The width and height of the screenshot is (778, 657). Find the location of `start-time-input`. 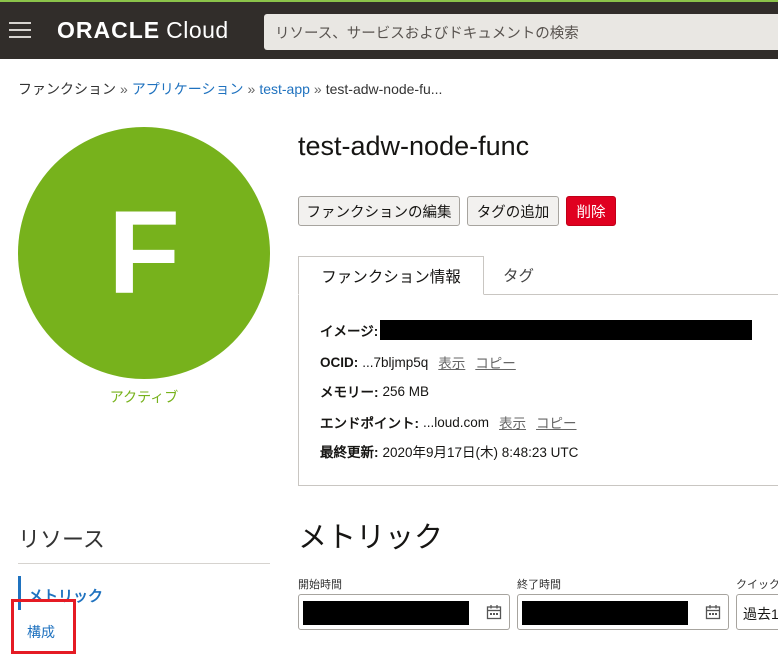

start-time-input is located at coordinates (404, 612).